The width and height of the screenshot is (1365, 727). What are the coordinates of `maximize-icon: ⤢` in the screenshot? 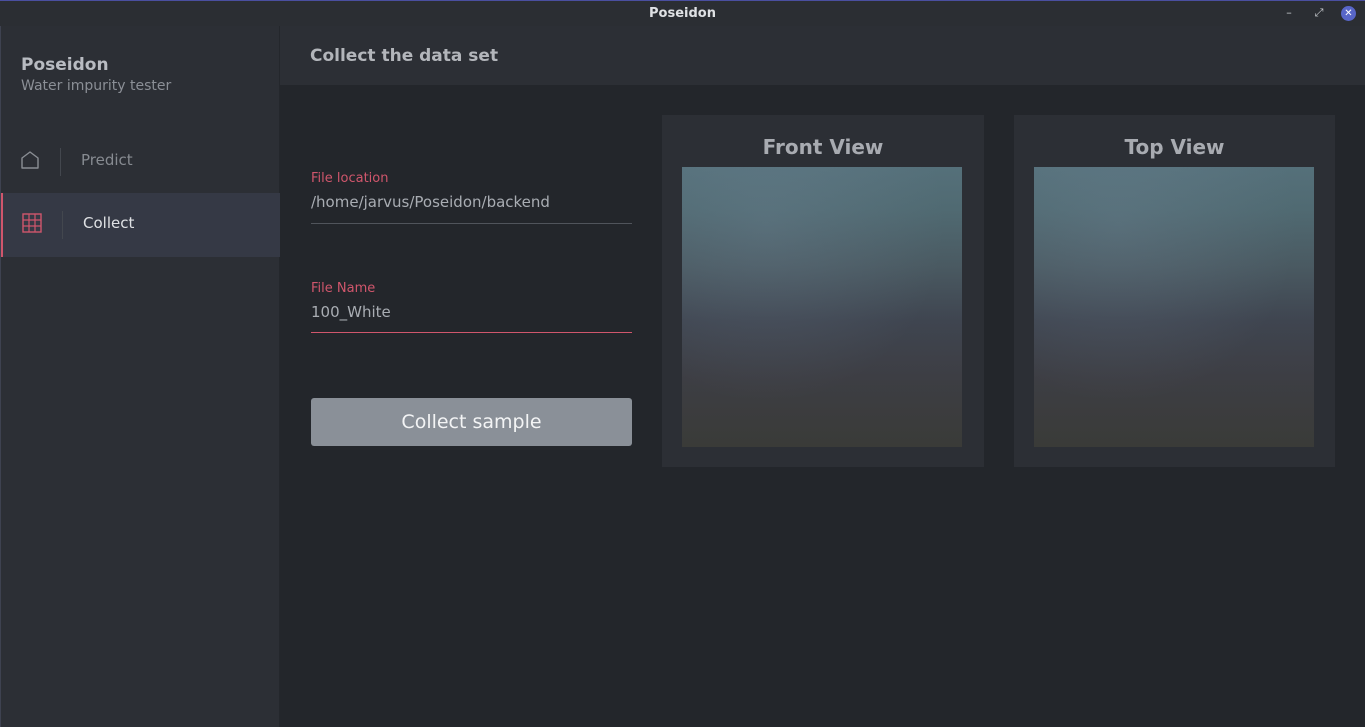 It's located at (1319, 13).